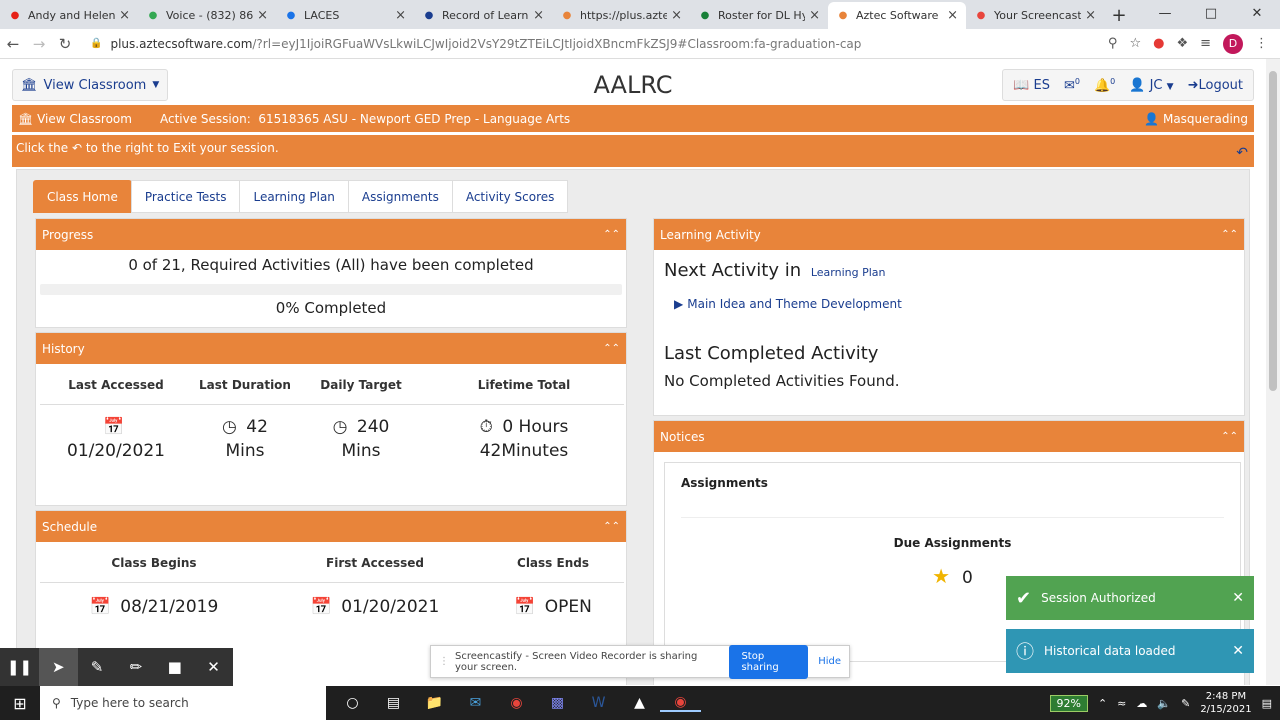 This screenshot has width=1280, height=720. What do you see at coordinates (181, 43) in the screenshot?
I see `url-host: plus.aztecsoftware.com` at bounding box center [181, 43].